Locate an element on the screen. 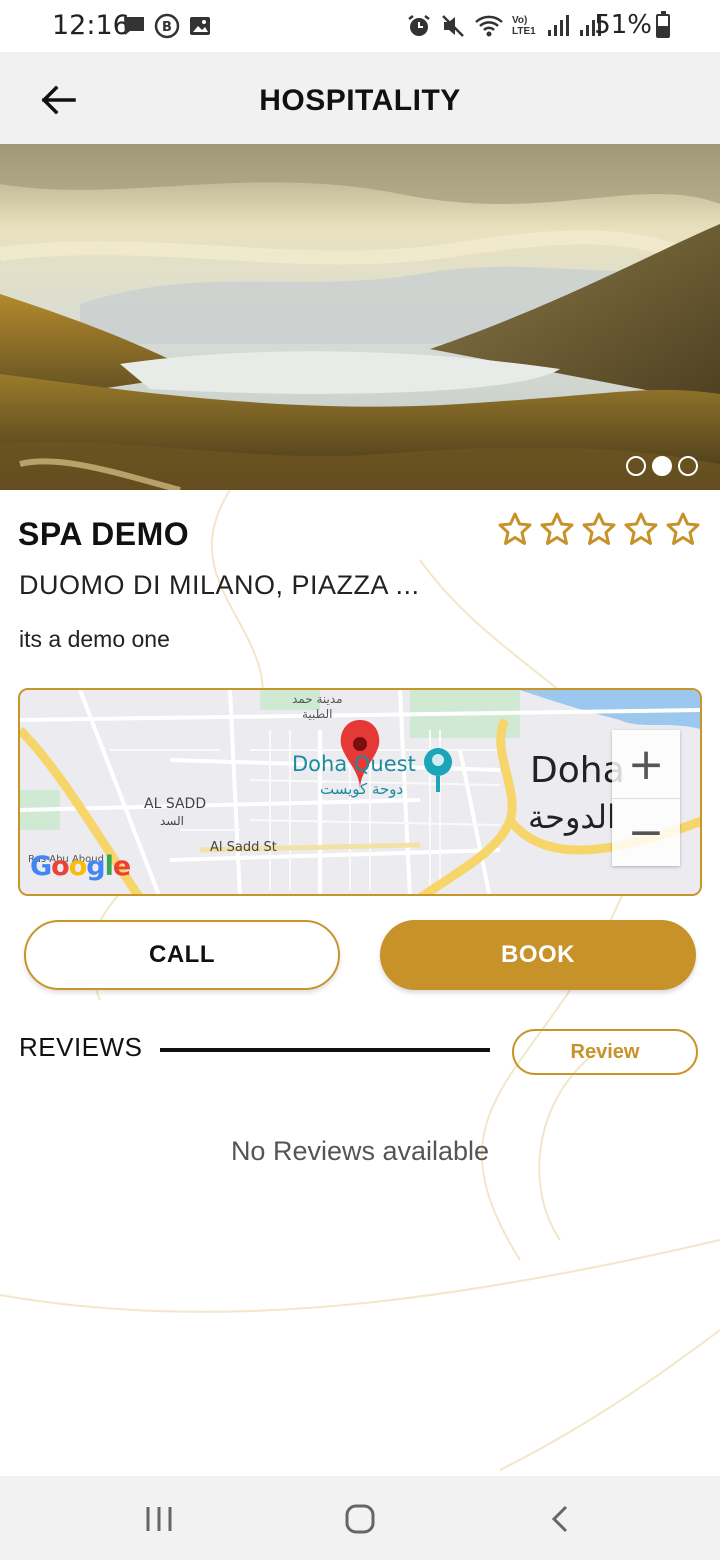 The image size is (720, 1560). gallery-icon is located at coordinates (200, 26).